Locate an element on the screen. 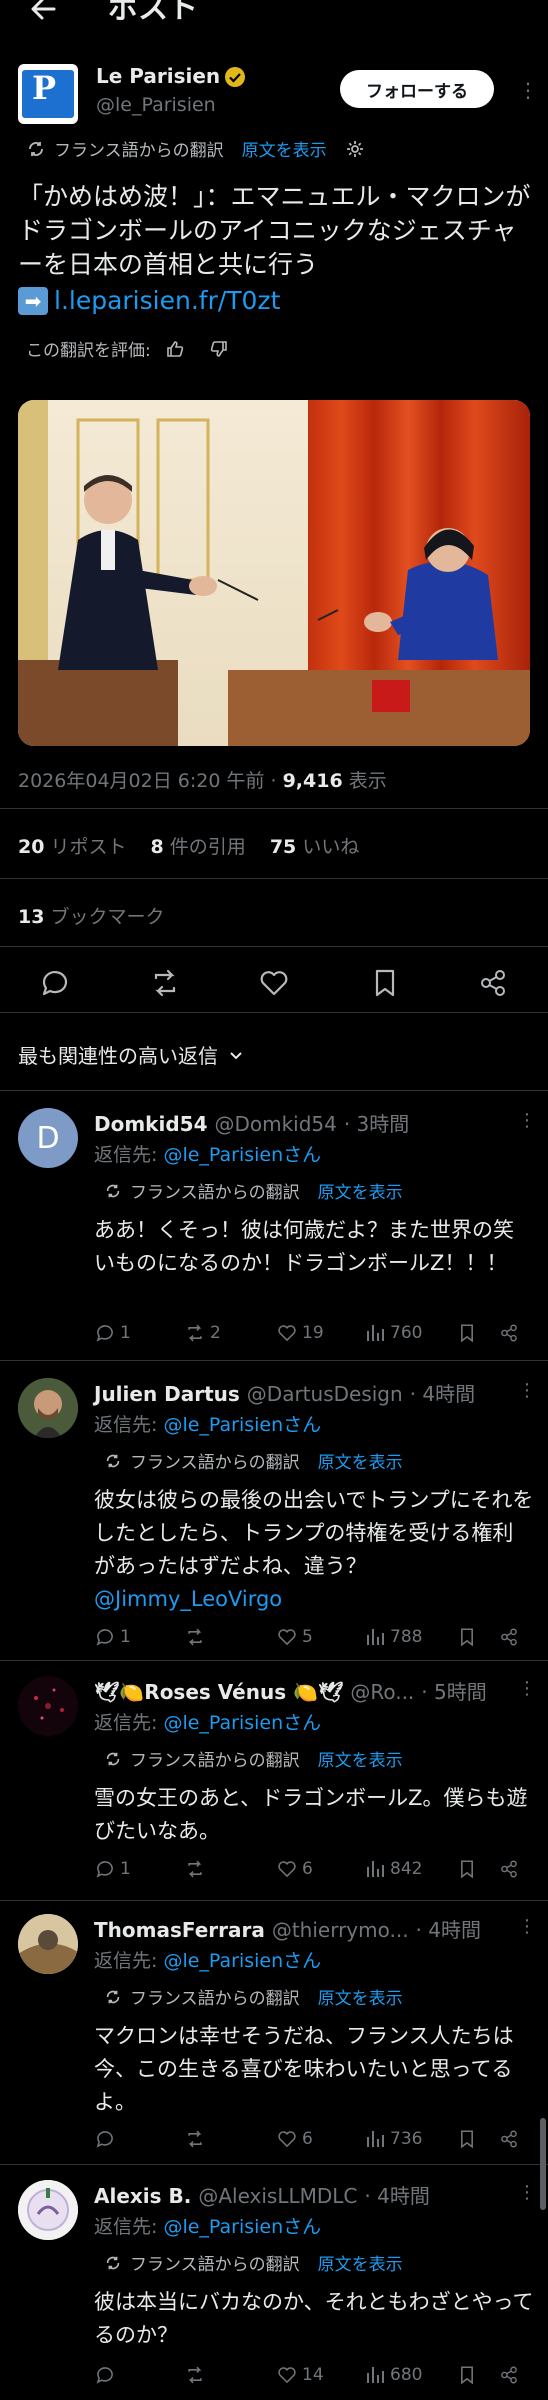  reply-to: 返信先: @le_Parisienさん is located at coordinates (208, 1723).